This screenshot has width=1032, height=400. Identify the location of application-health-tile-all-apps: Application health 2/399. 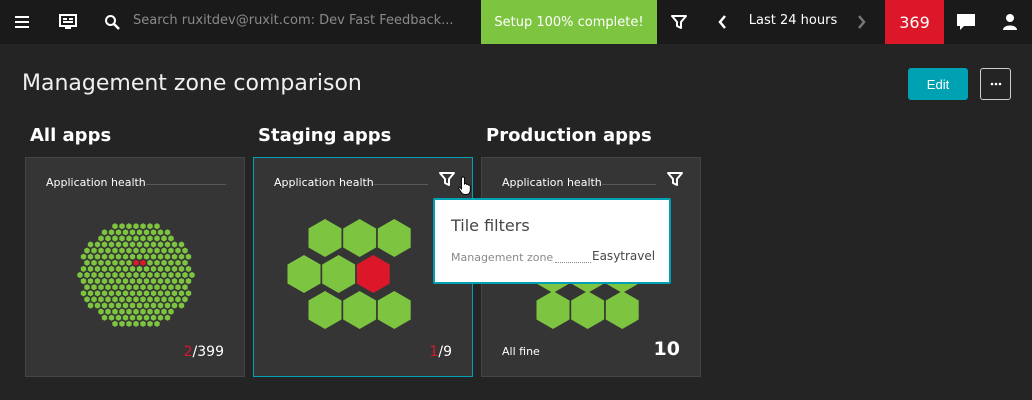
(135, 267).